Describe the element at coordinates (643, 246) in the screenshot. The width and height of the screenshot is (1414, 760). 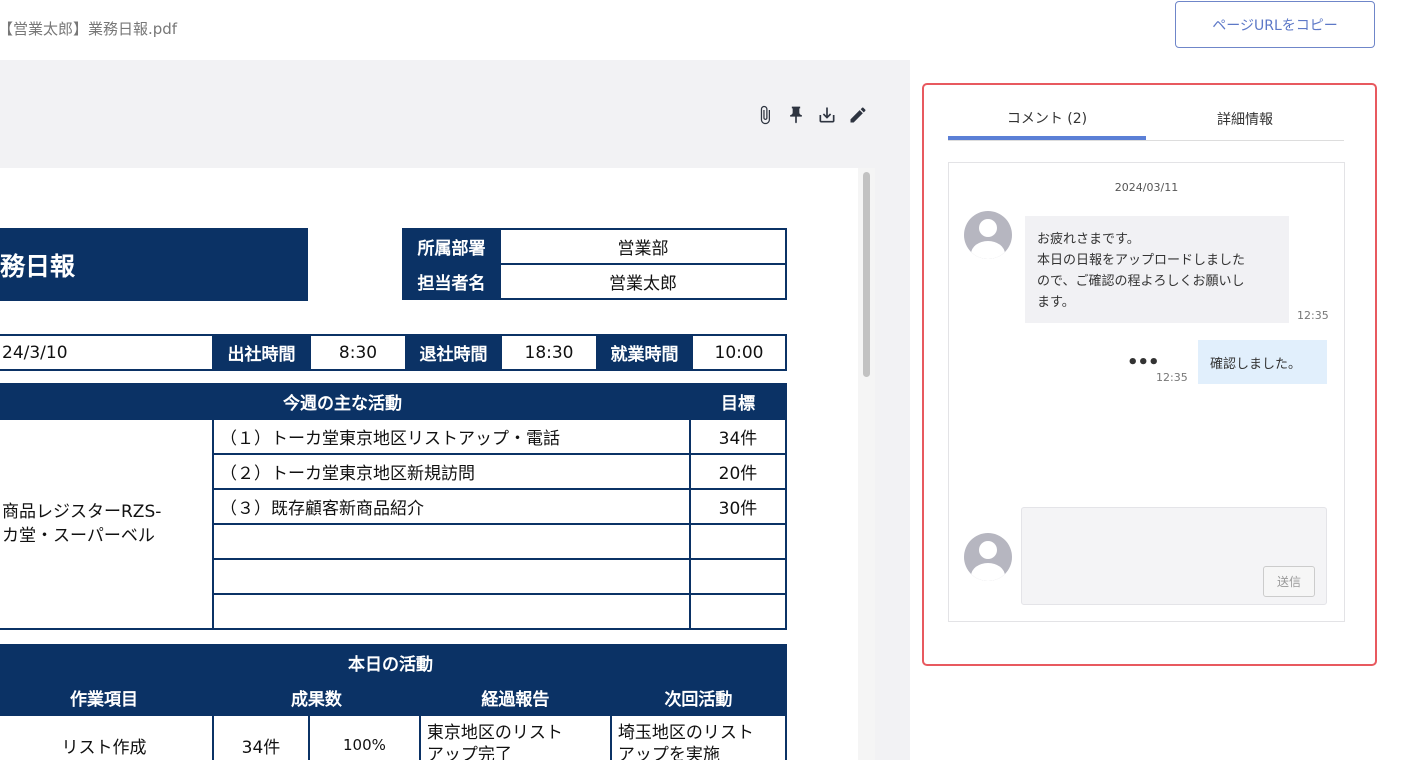
I see `dept-value: 営業部` at that location.